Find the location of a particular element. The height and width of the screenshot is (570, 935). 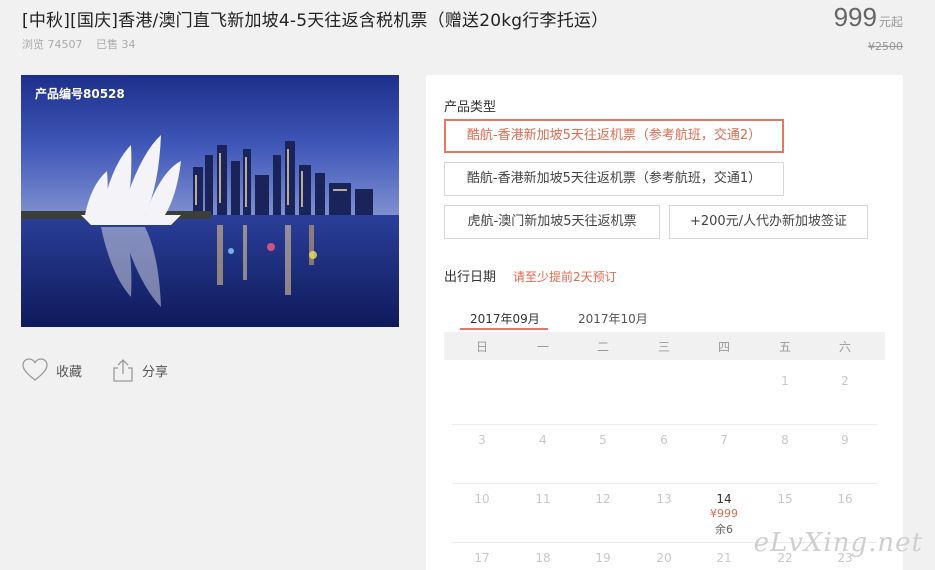

original-price: ¥2500 is located at coordinates (885, 46).